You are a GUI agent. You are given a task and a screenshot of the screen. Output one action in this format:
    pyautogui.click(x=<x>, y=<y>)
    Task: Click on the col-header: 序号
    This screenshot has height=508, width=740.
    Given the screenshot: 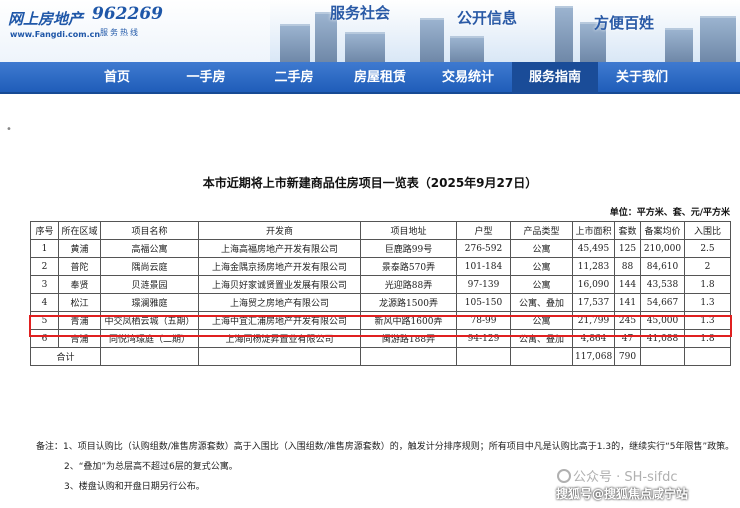 What is the action you would take?
    pyautogui.click(x=44, y=230)
    